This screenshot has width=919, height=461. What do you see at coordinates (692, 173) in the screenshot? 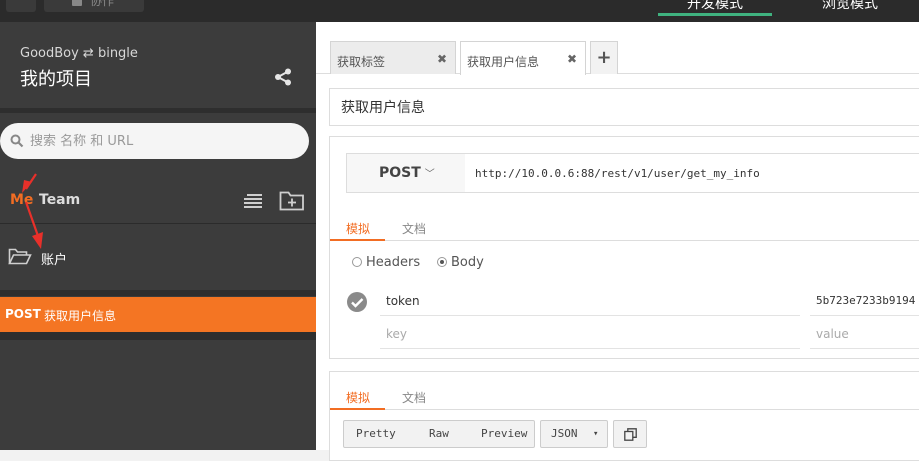
I see `url-input` at bounding box center [692, 173].